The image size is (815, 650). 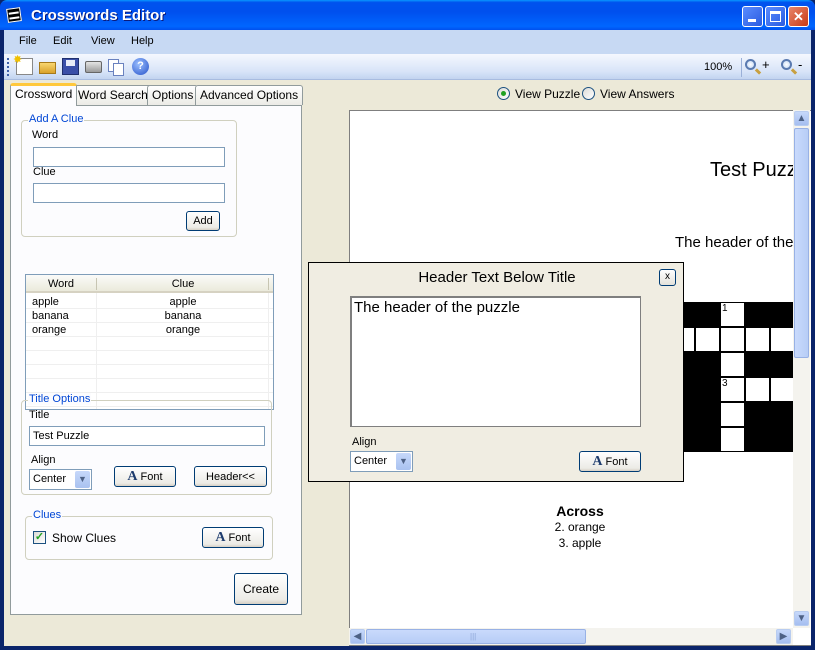 I want to click on header-align-select: Center ▼, so click(x=381, y=461).